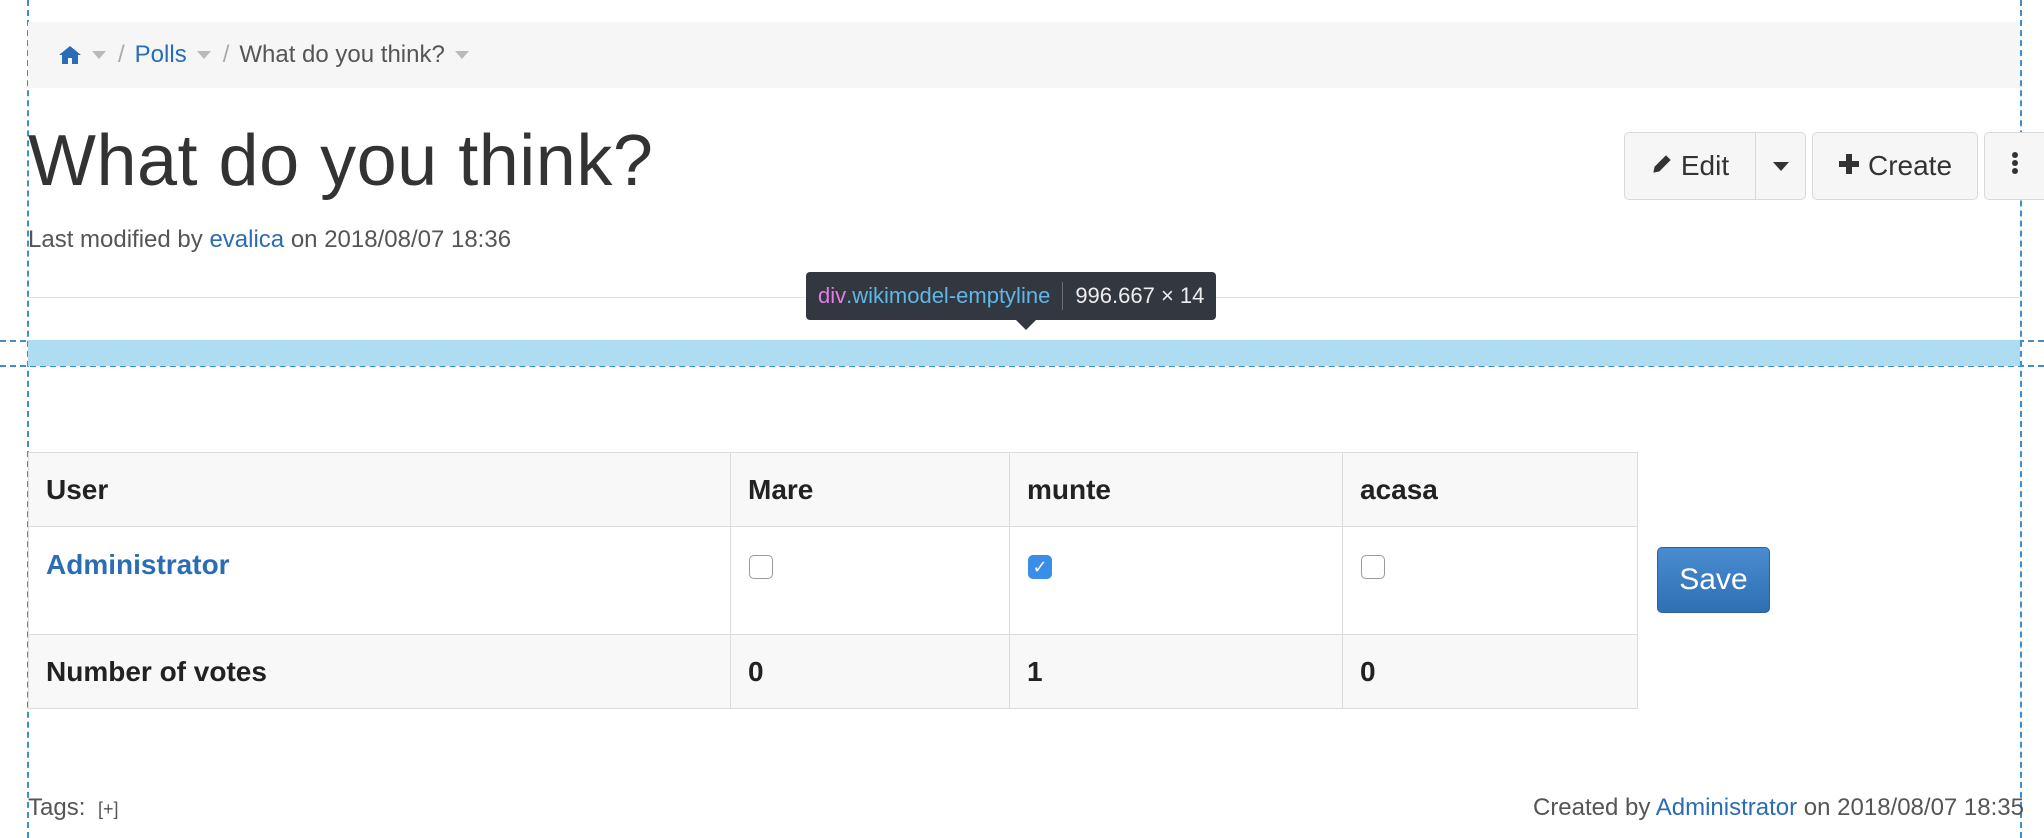 This screenshot has width=2044, height=838. I want to click on more-actions-button, so click(2014, 166).